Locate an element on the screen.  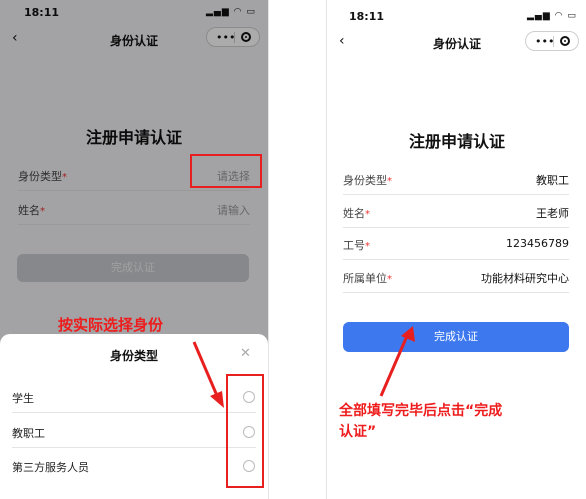
option-label-student: 学生 is located at coordinates (23, 398).